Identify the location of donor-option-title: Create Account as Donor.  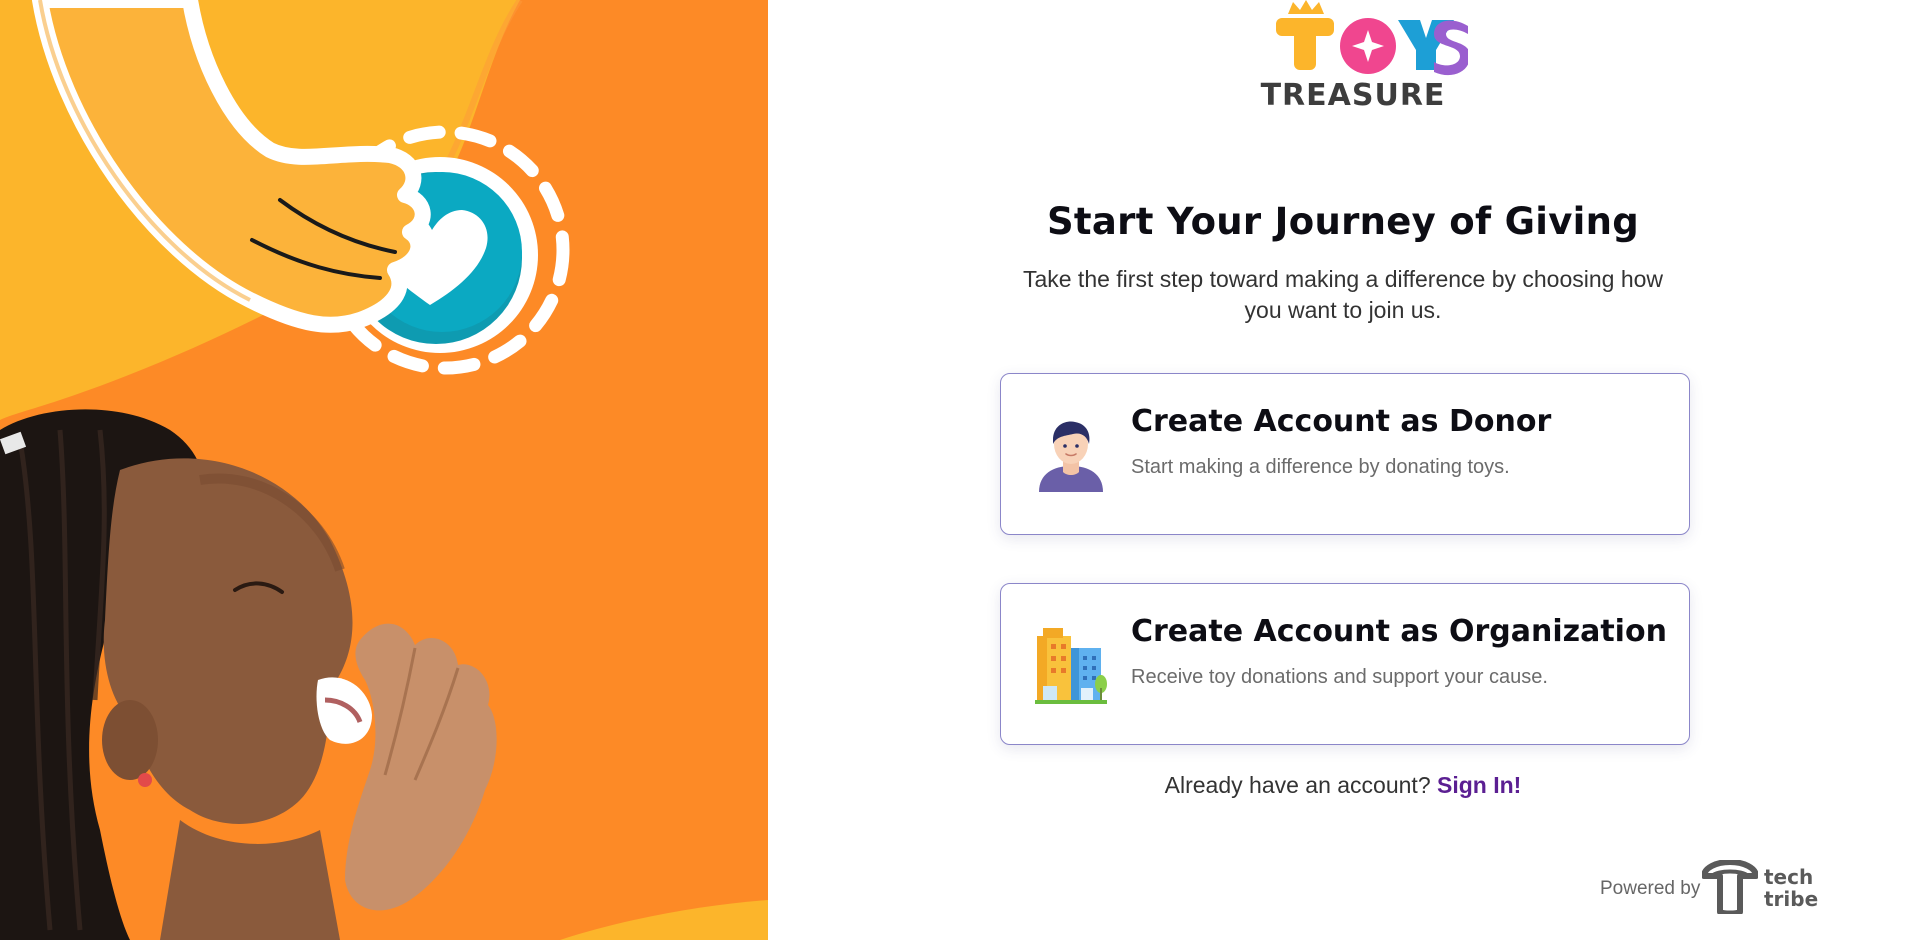
(1341, 421).